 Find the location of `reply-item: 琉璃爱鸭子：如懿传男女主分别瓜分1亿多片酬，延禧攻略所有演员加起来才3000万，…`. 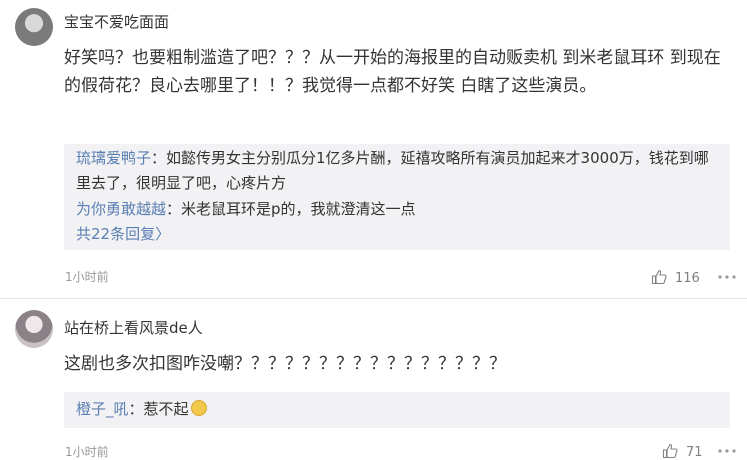

reply-item: 琉璃爱鸭子：如懿传男女主分别瓜分1亿多片酬，延禧攻略所有演员加起来才3000万，… is located at coordinates (398, 171).